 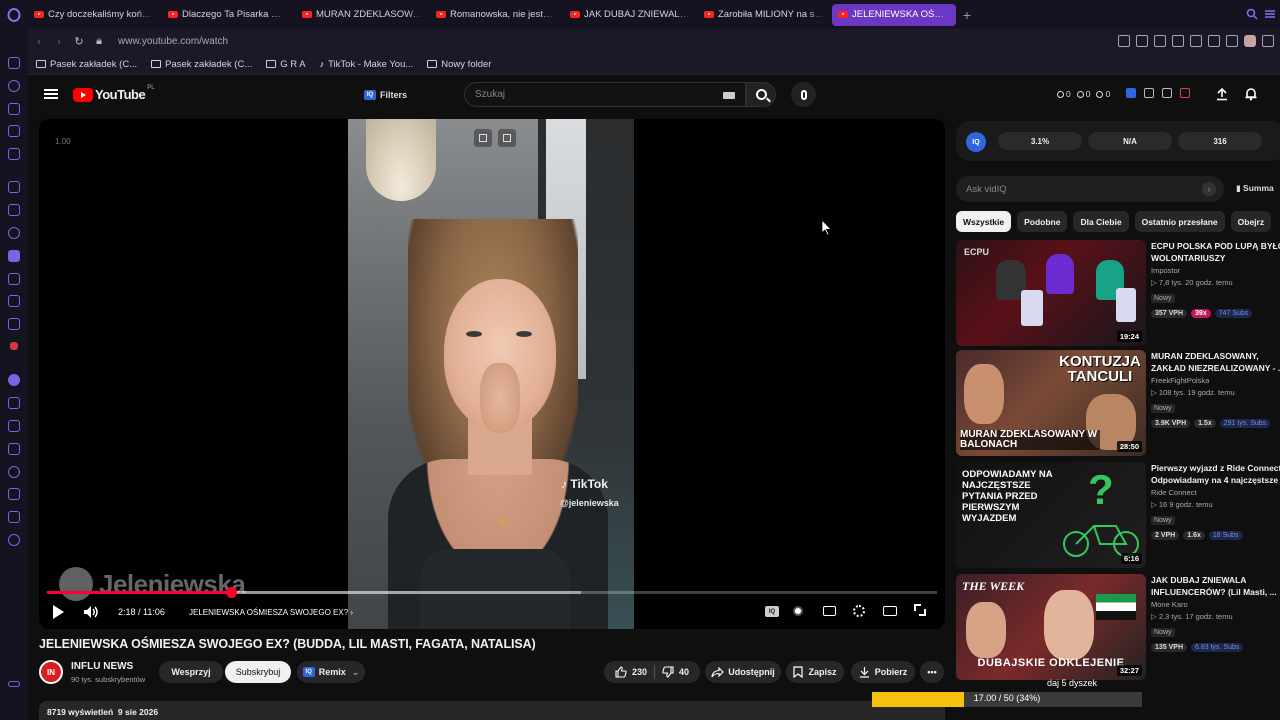 I want to click on bookmark-item: Nowy folder, so click(x=459, y=64).